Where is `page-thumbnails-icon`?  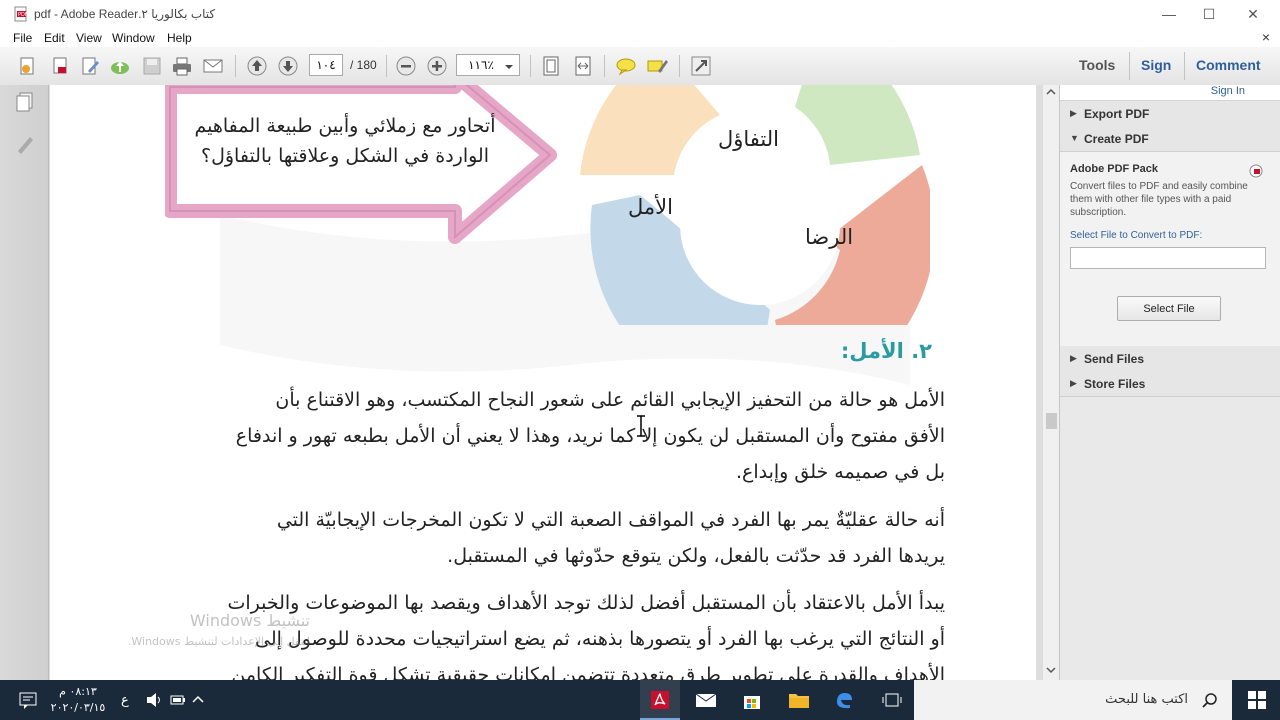 page-thumbnails-icon is located at coordinates (25, 102).